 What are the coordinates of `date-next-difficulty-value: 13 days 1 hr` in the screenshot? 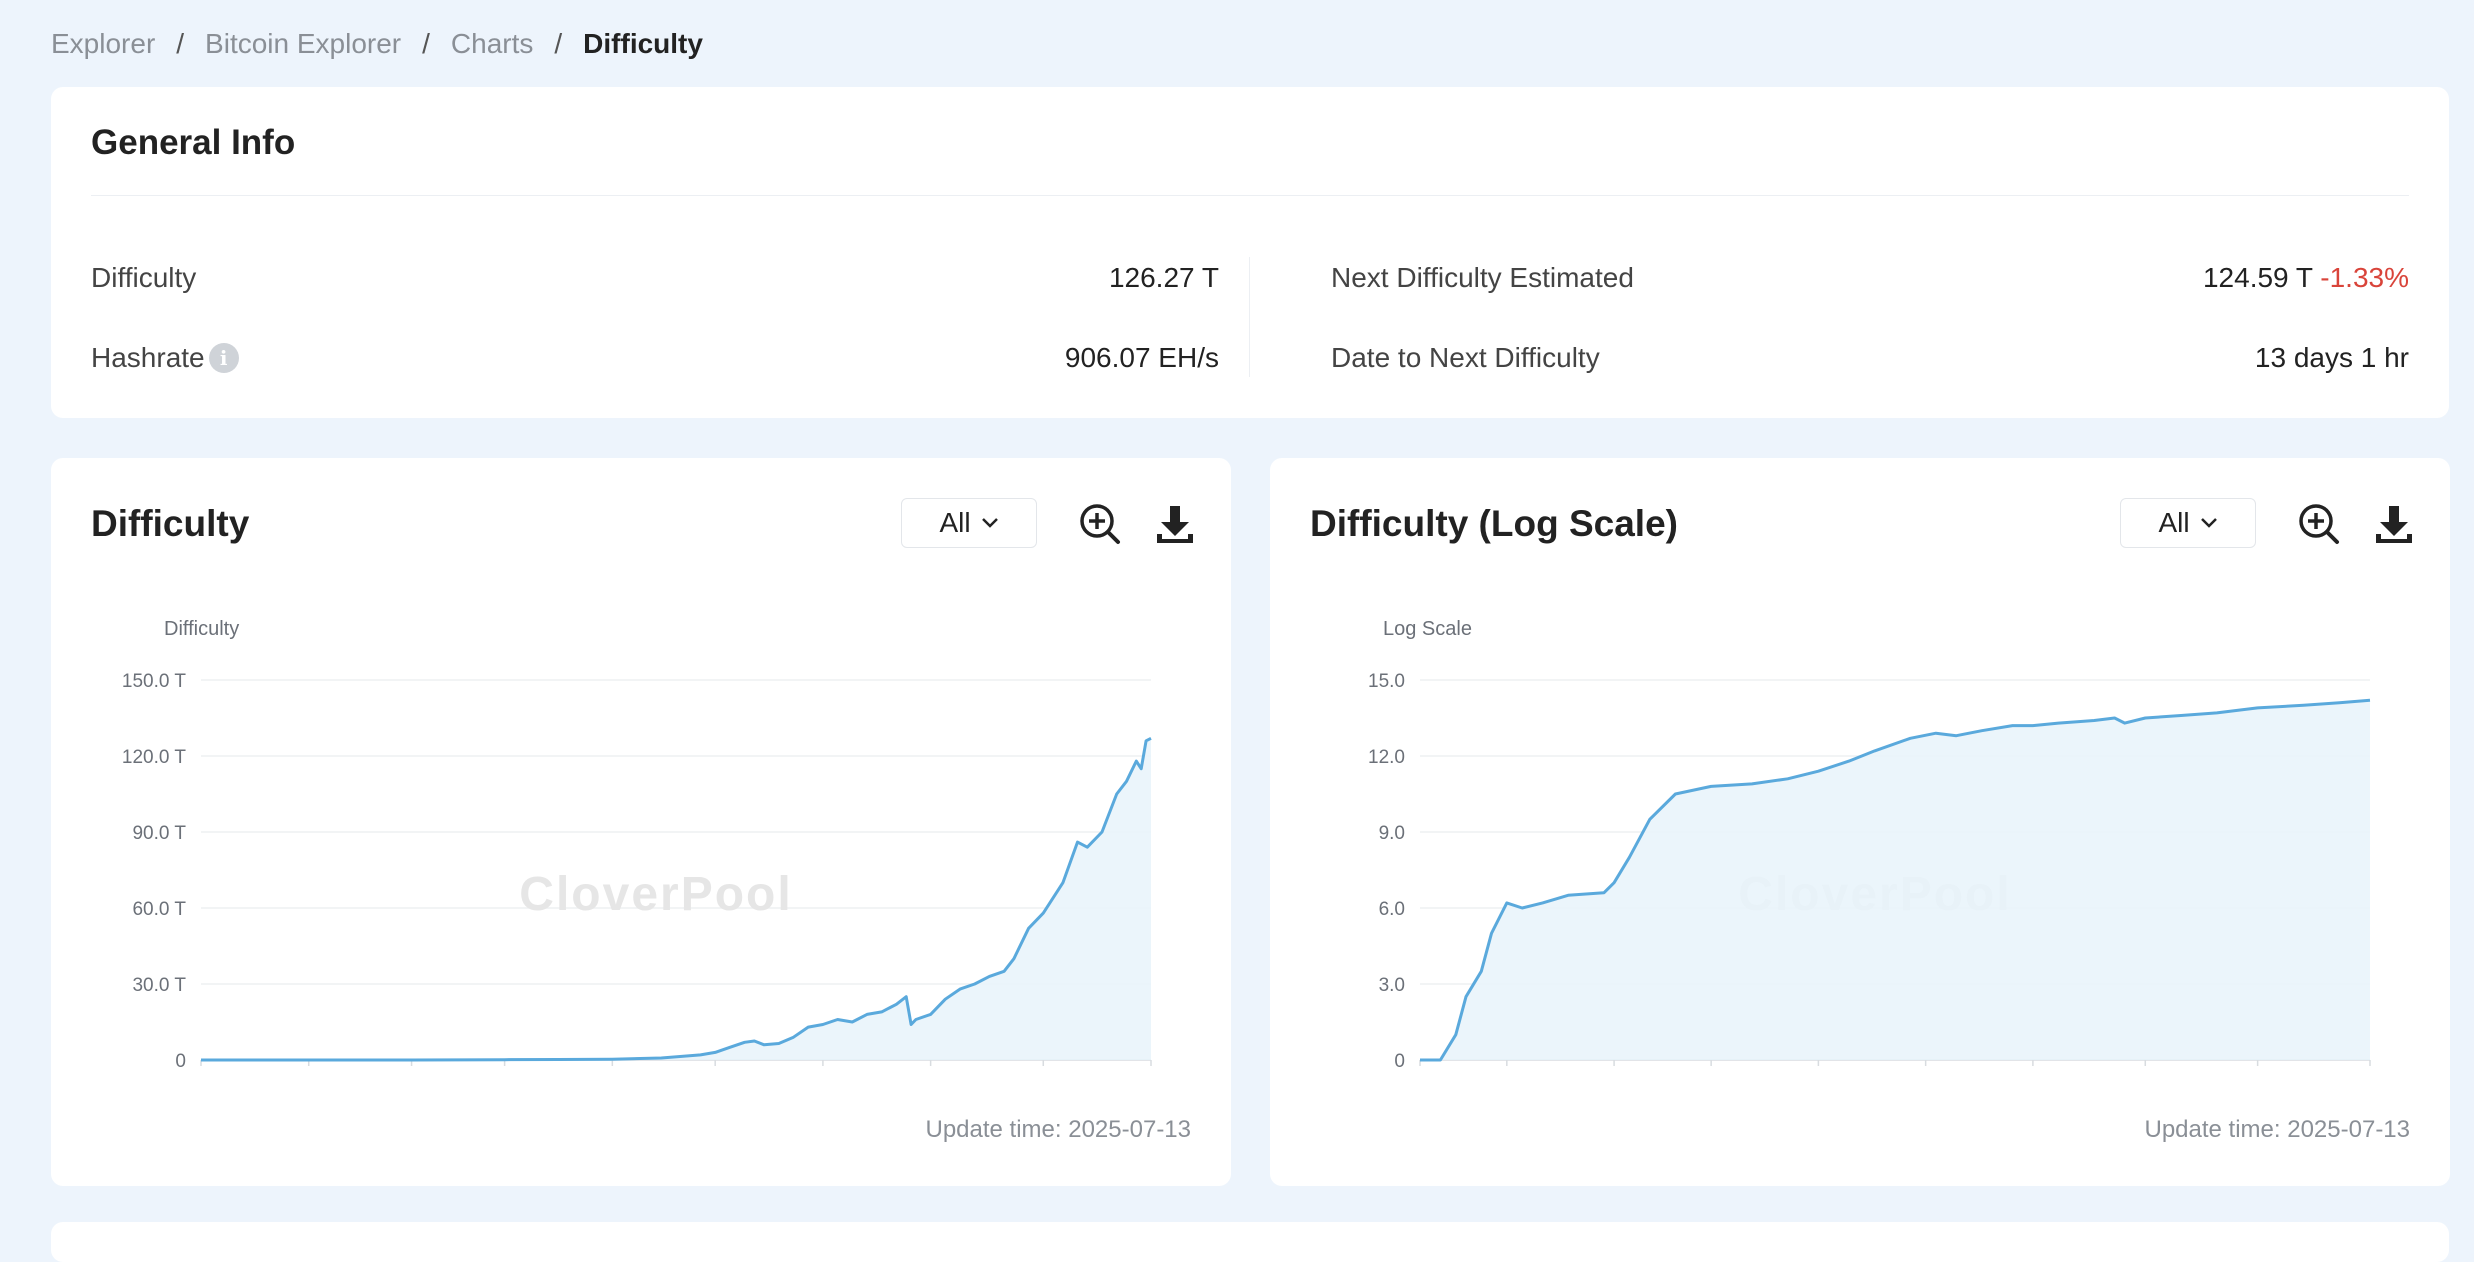 It's located at (2331, 357).